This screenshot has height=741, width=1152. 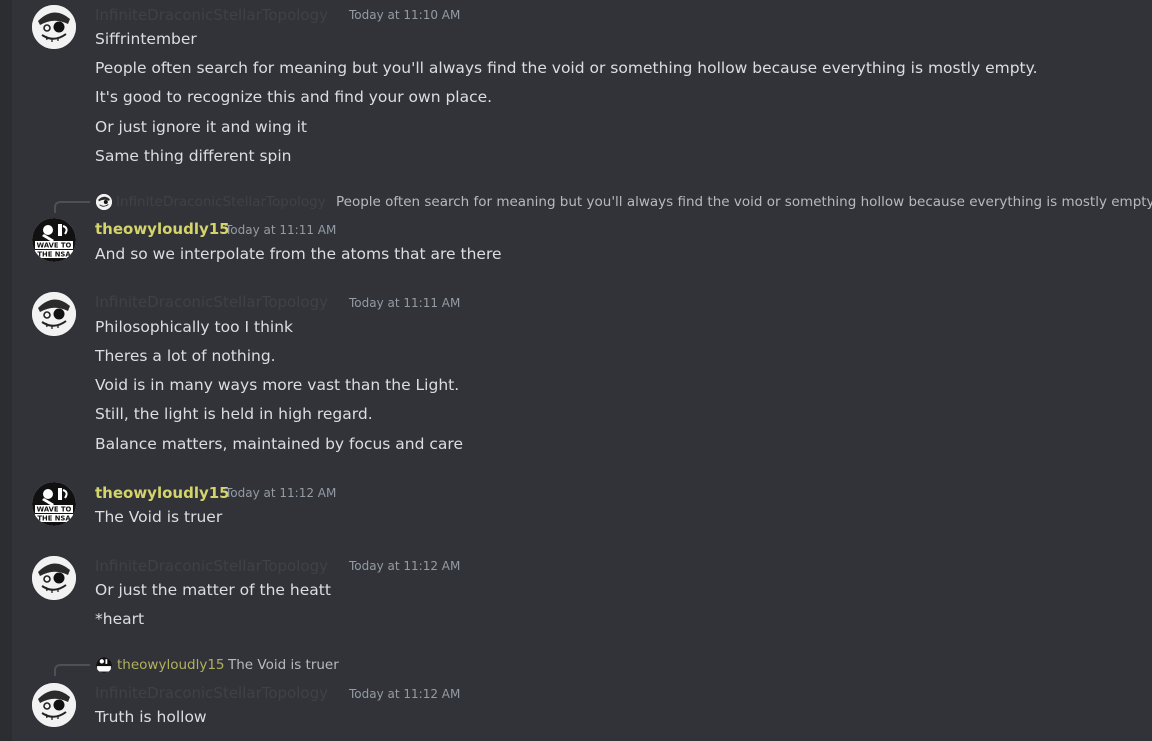 What do you see at coordinates (221, 202) in the screenshot?
I see `reply-author: InfiniteDraconicStellarTopology` at bounding box center [221, 202].